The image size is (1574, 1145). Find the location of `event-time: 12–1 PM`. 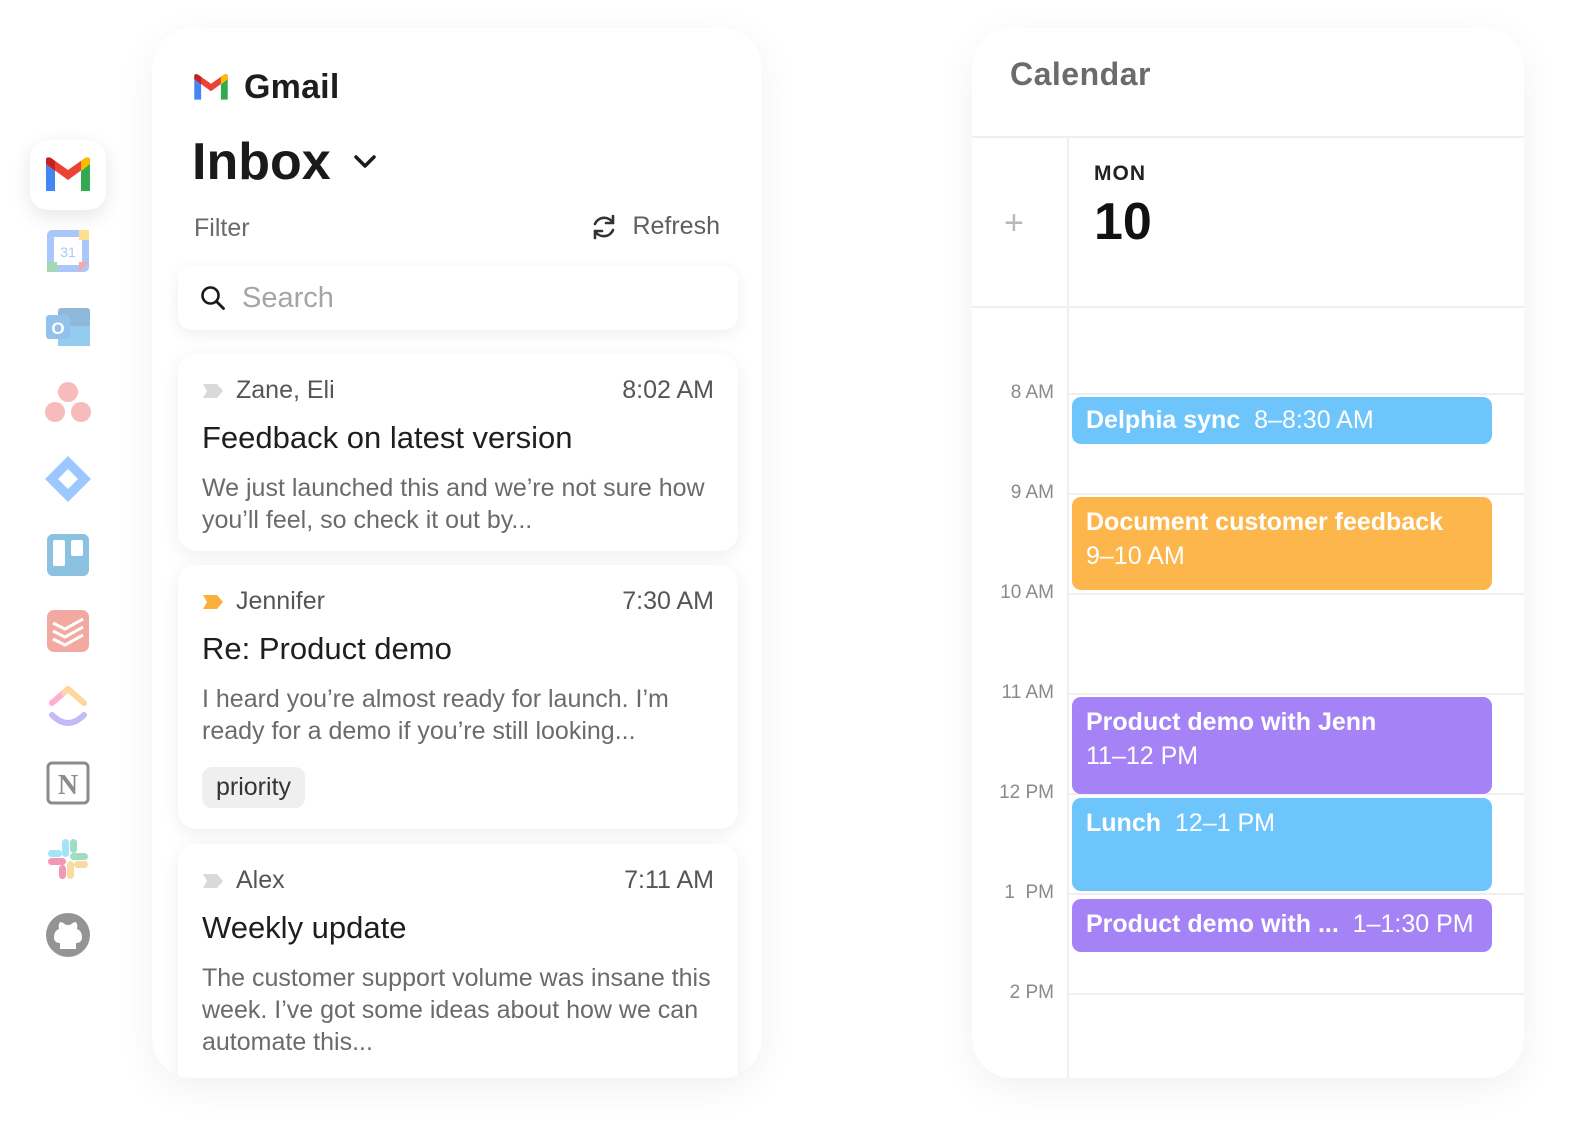

event-time: 12–1 PM is located at coordinates (1224, 823).